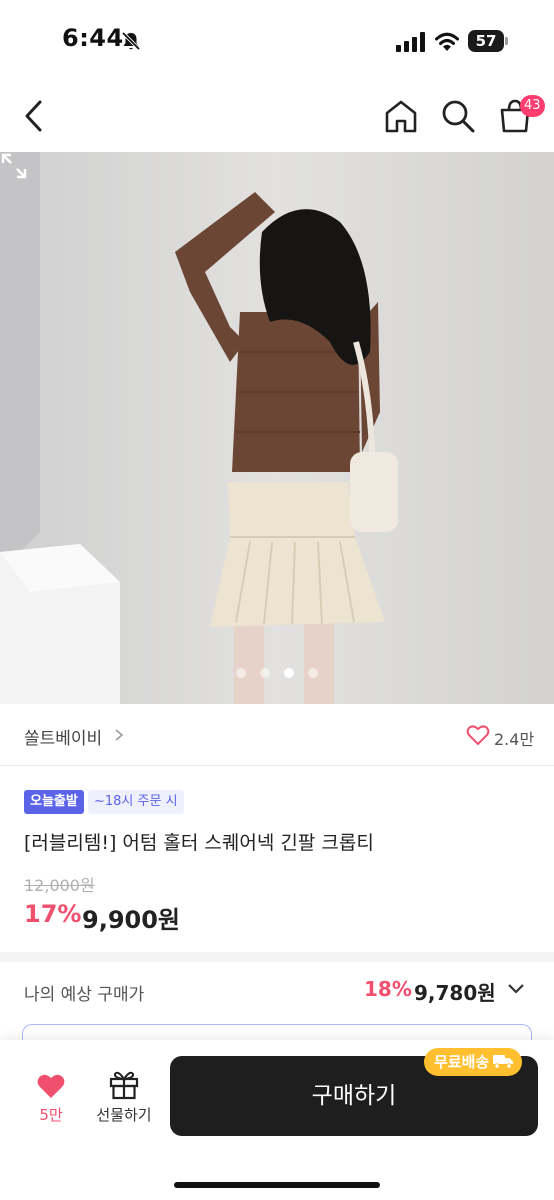  I want to click on cart-count-badge: 43, so click(532, 106).